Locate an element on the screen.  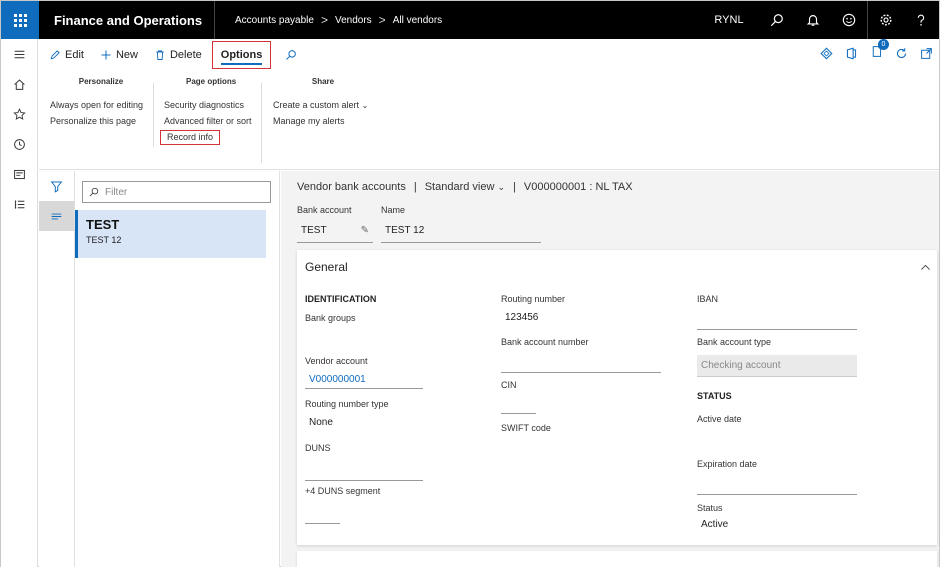
help-button is located at coordinates (921, 20).